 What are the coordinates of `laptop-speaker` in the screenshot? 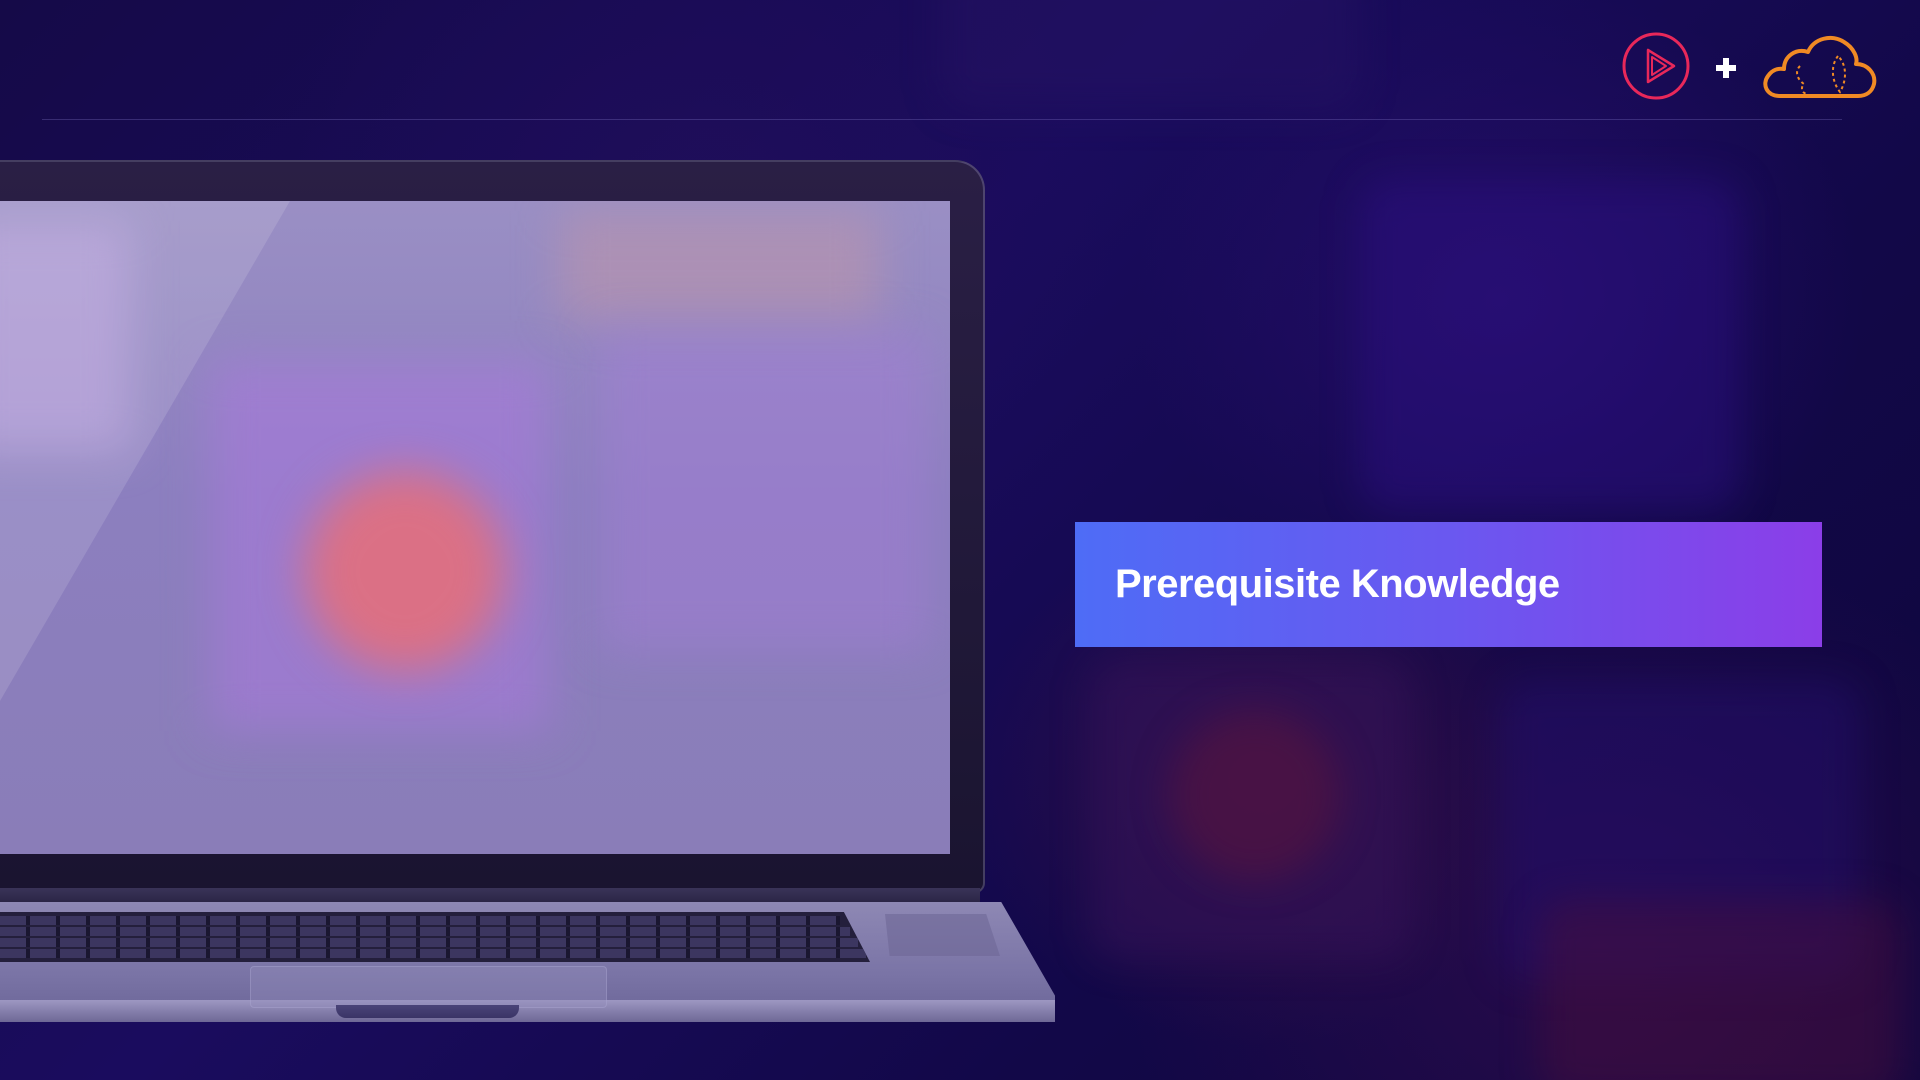 It's located at (942, 935).